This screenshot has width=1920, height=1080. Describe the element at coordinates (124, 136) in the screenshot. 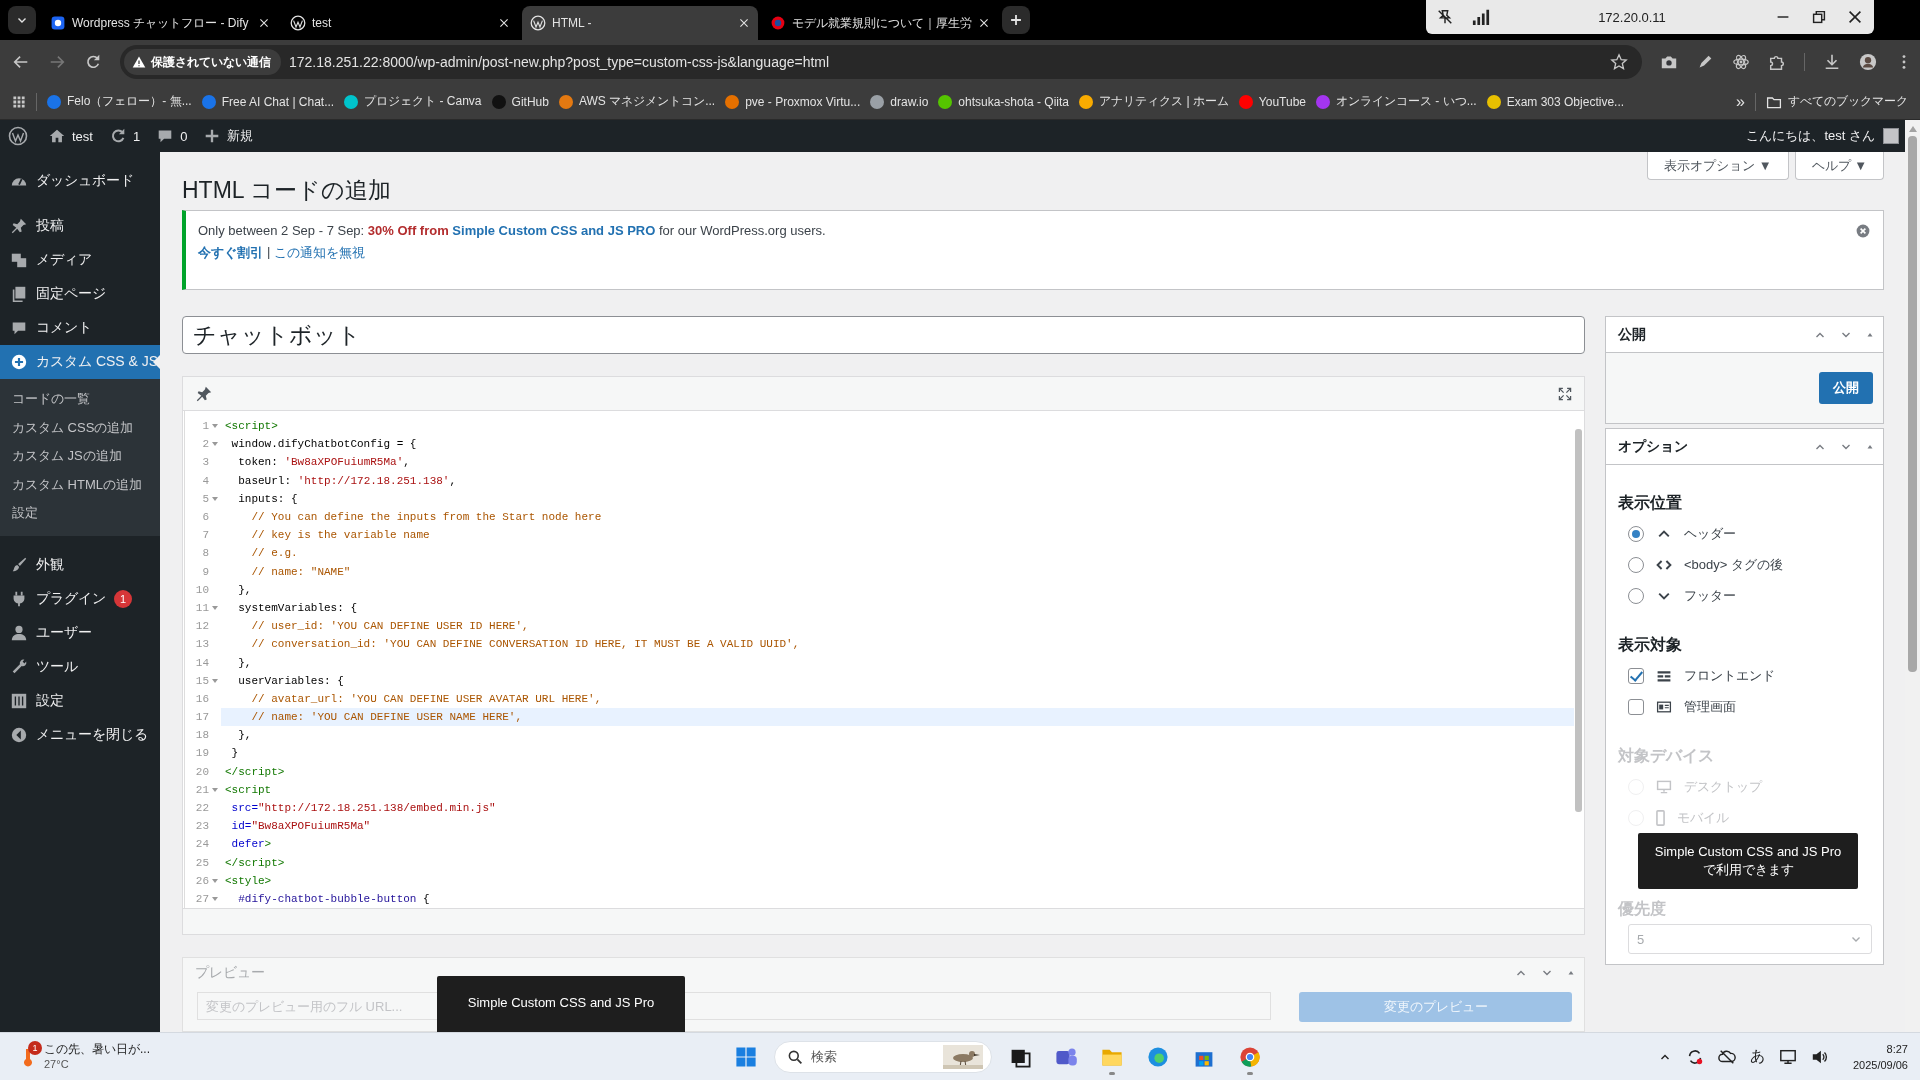

I see `updates-link: 1` at that location.